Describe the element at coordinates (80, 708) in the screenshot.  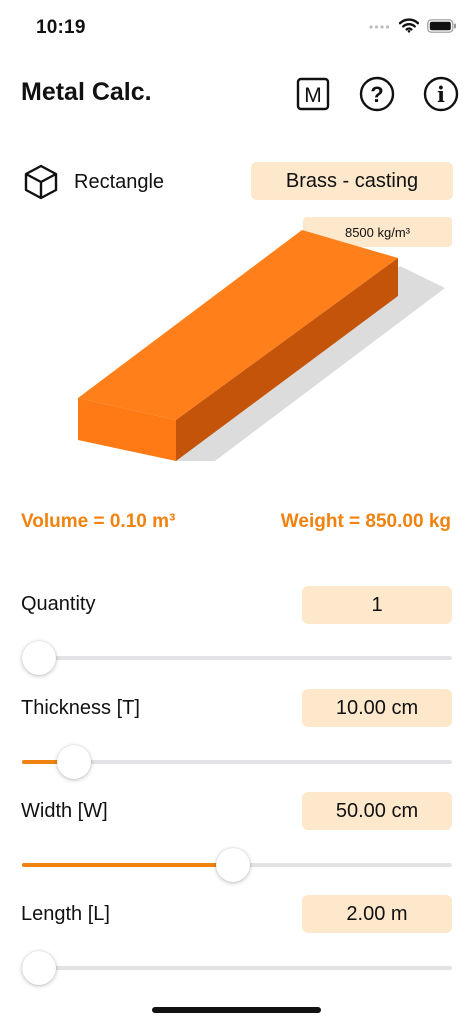
I see `thickness-label: Thickness [T]` at that location.